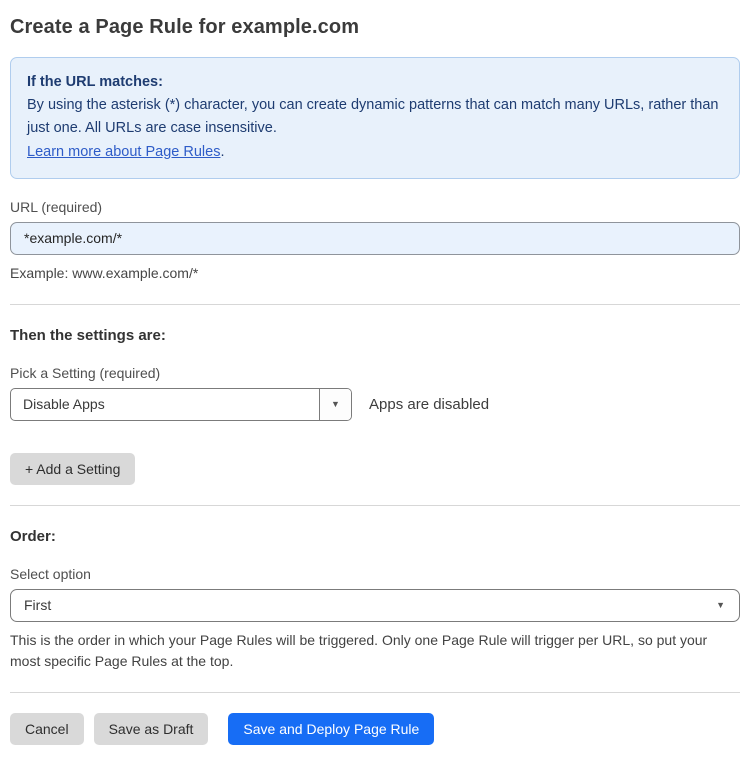 The width and height of the screenshot is (750, 759). What do you see at coordinates (73, 468) in the screenshot?
I see `add-setting-button: + Add a Setting` at bounding box center [73, 468].